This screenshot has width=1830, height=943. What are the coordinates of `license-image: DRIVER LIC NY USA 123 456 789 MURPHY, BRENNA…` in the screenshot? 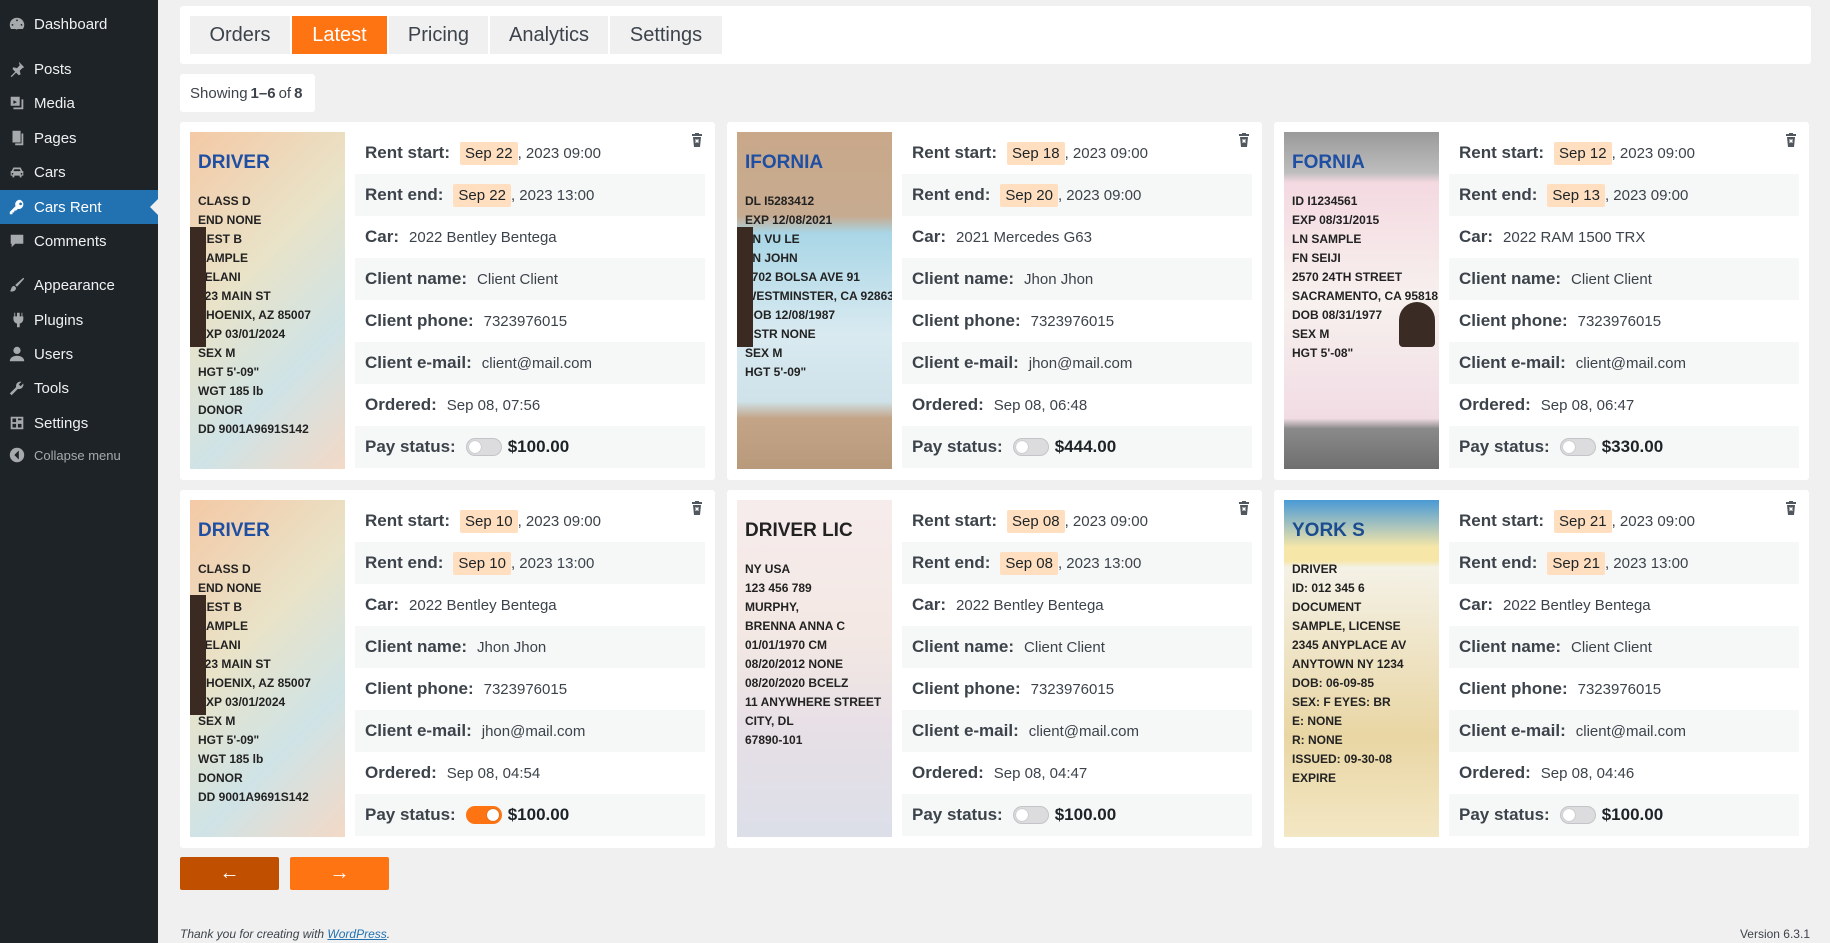 It's located at (814, 668).